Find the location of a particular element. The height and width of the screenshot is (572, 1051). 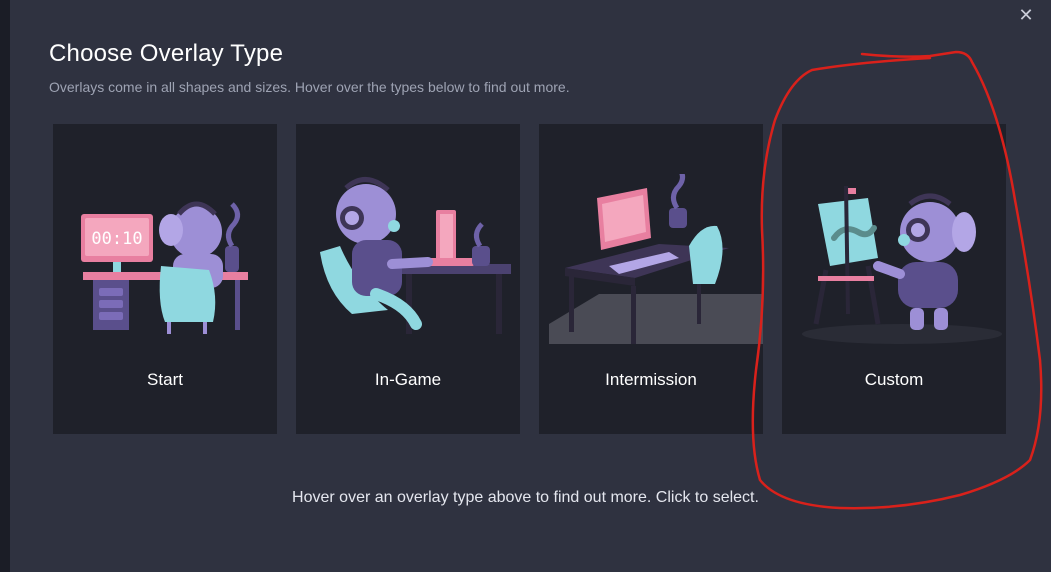

overlay-card-start: 00:10 Start is located at coordinates (165, 279).